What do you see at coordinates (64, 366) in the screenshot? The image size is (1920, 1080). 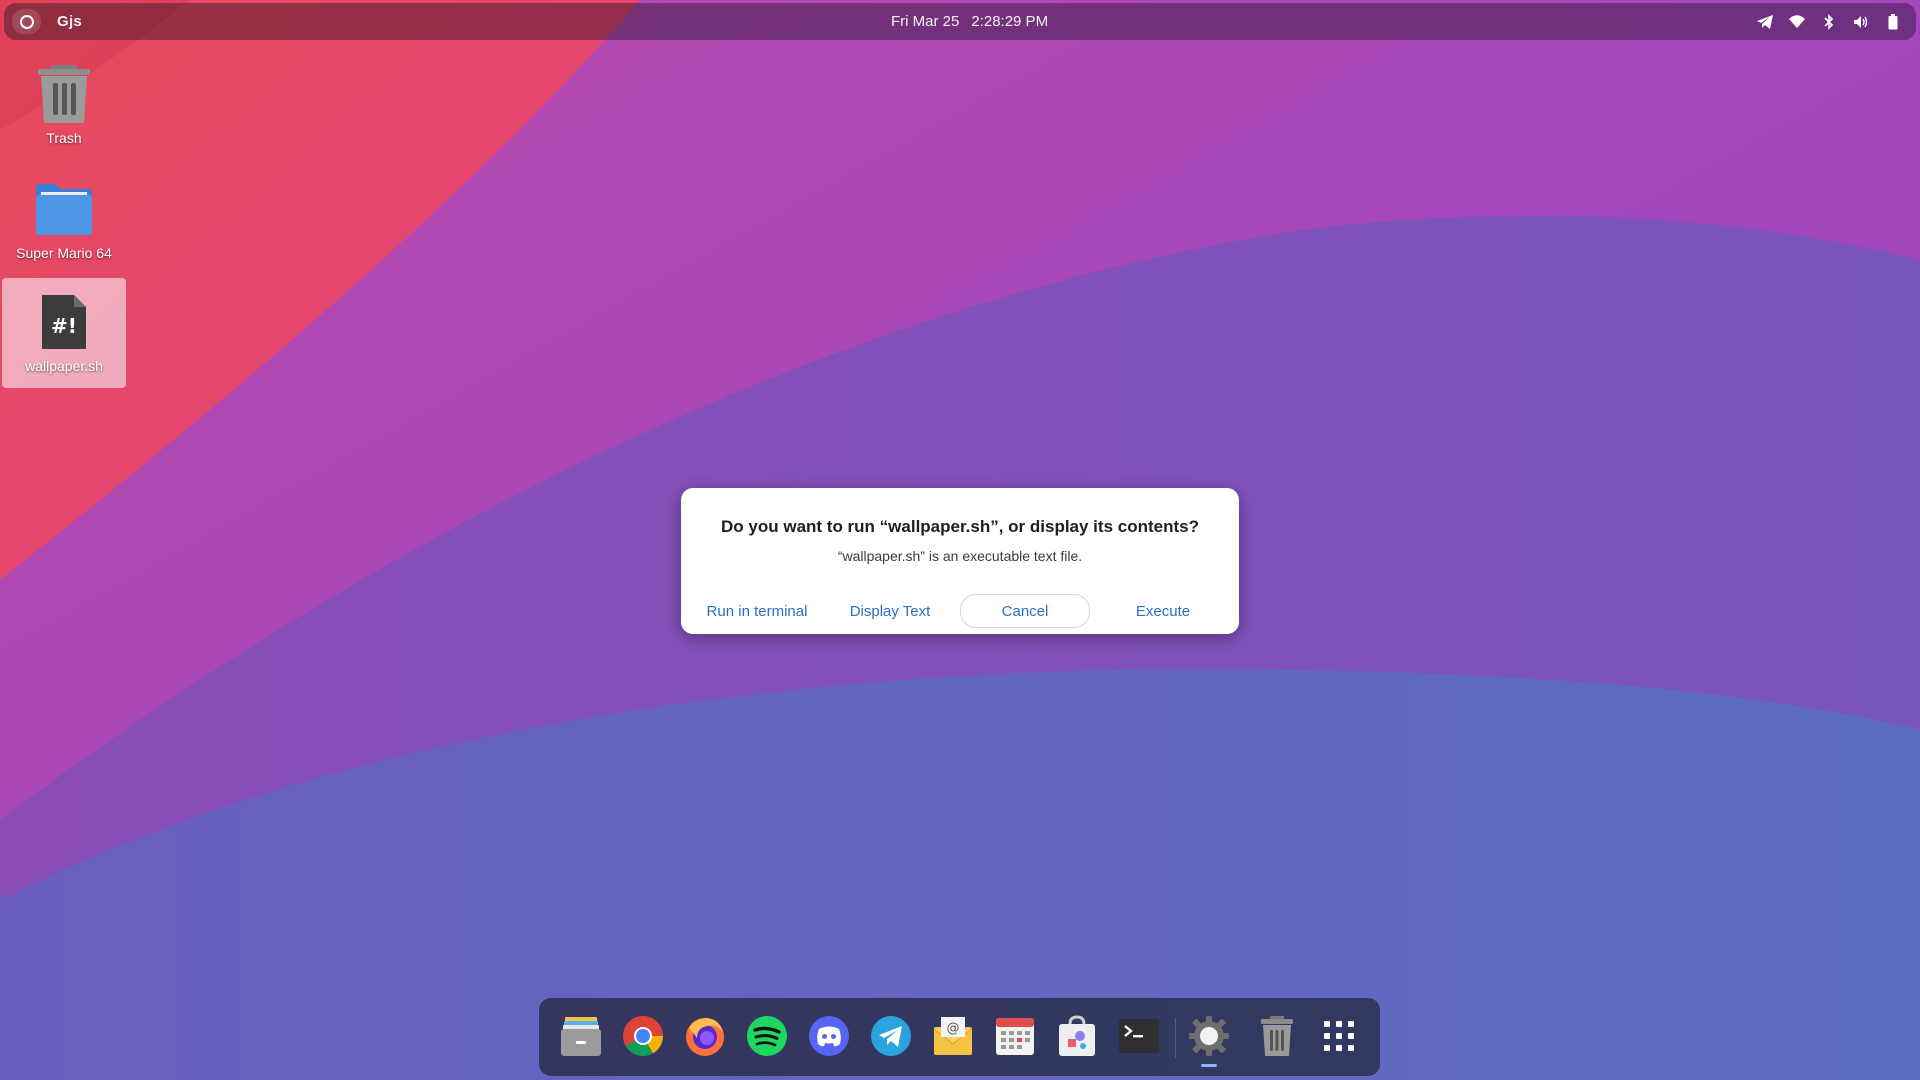 I see `desktop-icon-label: wallpaper.sh` at bounding box center [64, 366].